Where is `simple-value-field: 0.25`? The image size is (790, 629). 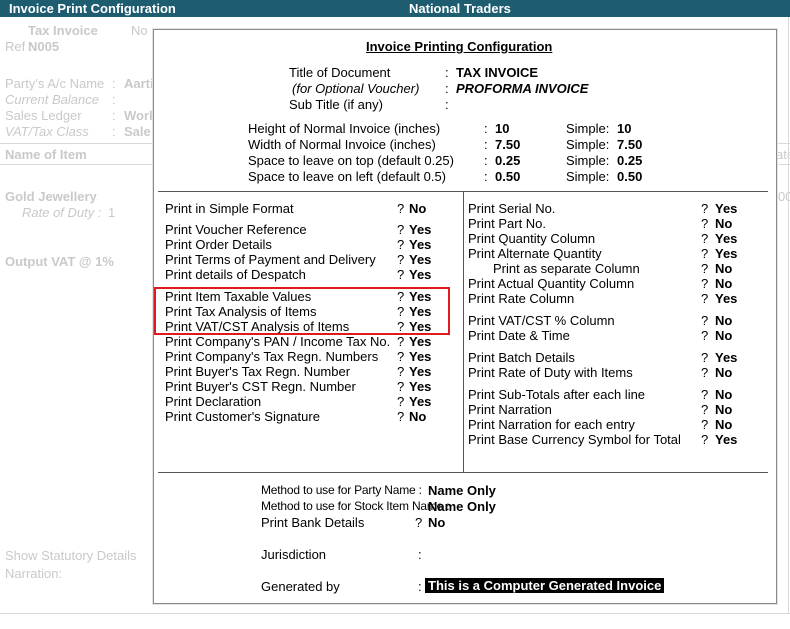 simple-value-field: 0.25 is located at coordinates (629, 160).